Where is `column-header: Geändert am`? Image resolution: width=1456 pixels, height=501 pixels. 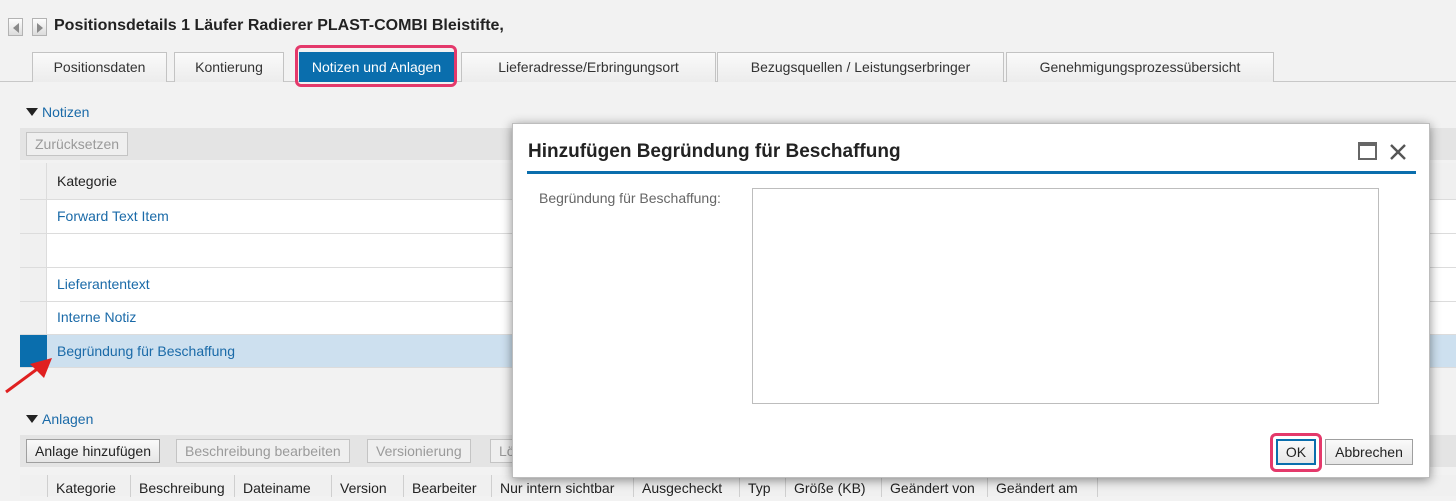
column-header: Geändert am is located at coordinates (1043, 486).